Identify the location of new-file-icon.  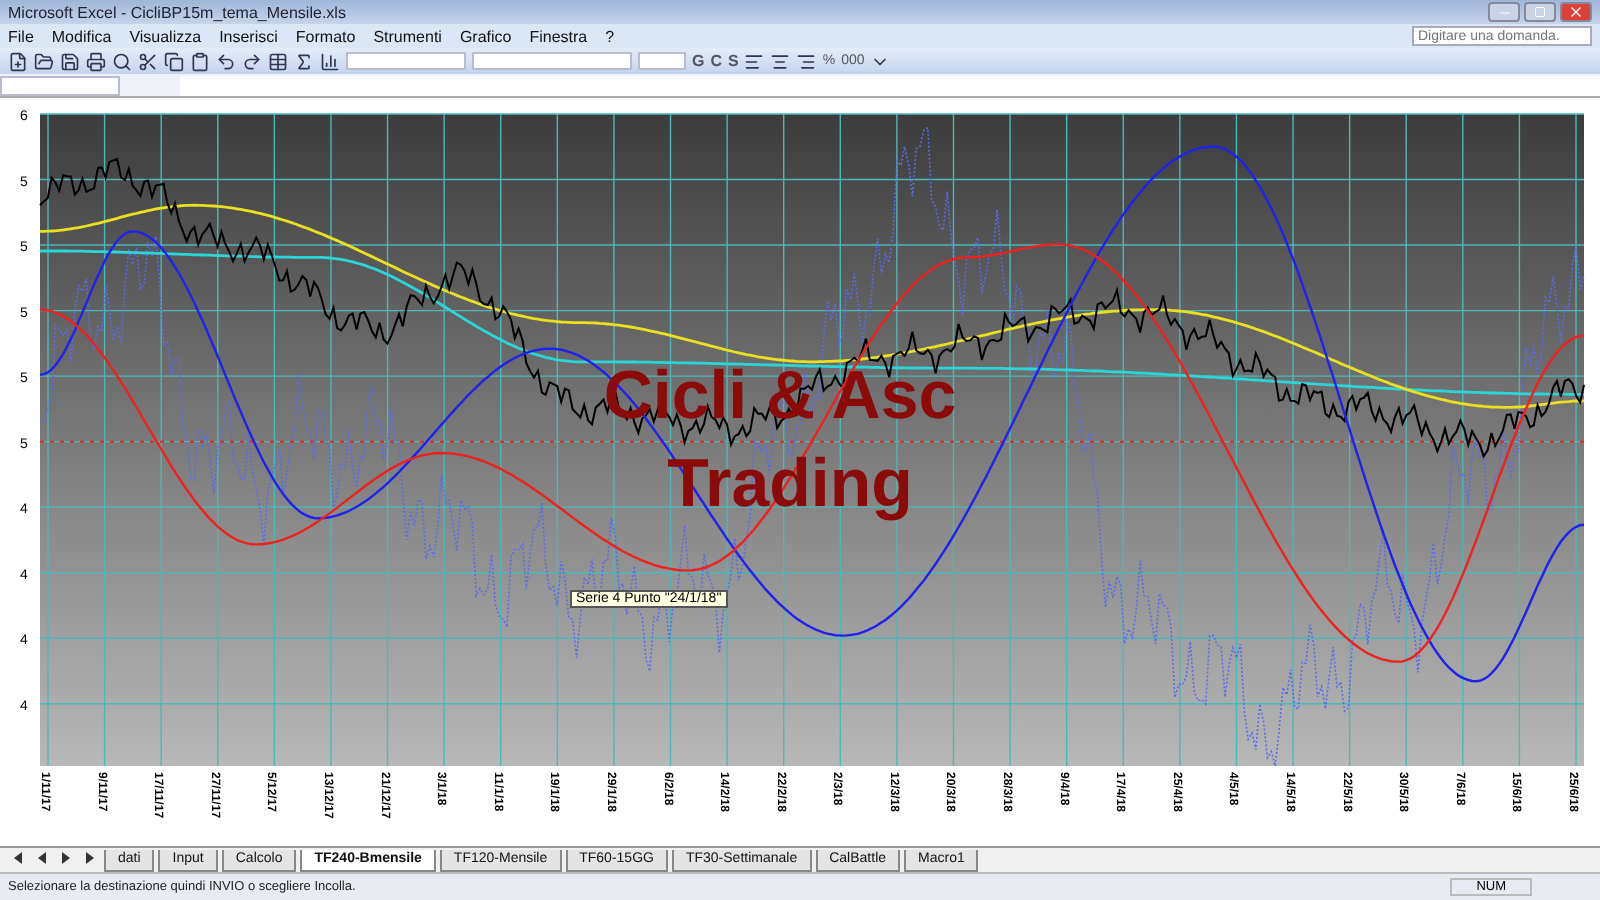
(18, 61).